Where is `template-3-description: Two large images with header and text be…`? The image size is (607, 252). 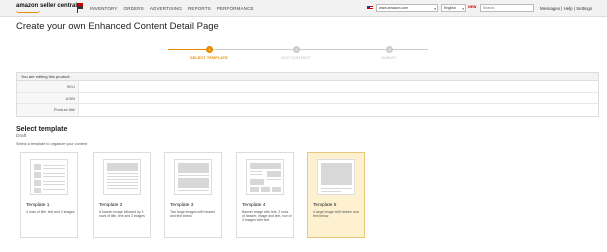 template-3-description: Two large images with header and text be… is located at coordinates (193, 214).